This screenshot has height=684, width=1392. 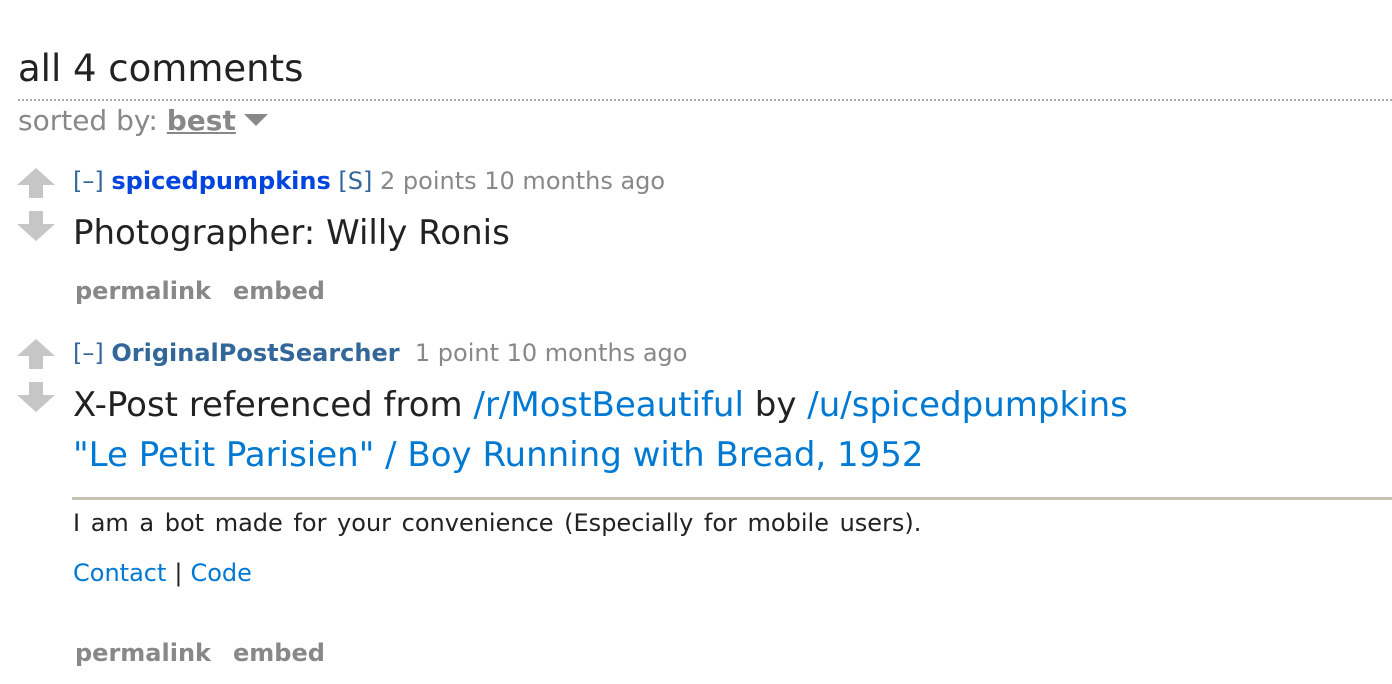 I want to click on xpost-by: by, so click(x=775, y=405).